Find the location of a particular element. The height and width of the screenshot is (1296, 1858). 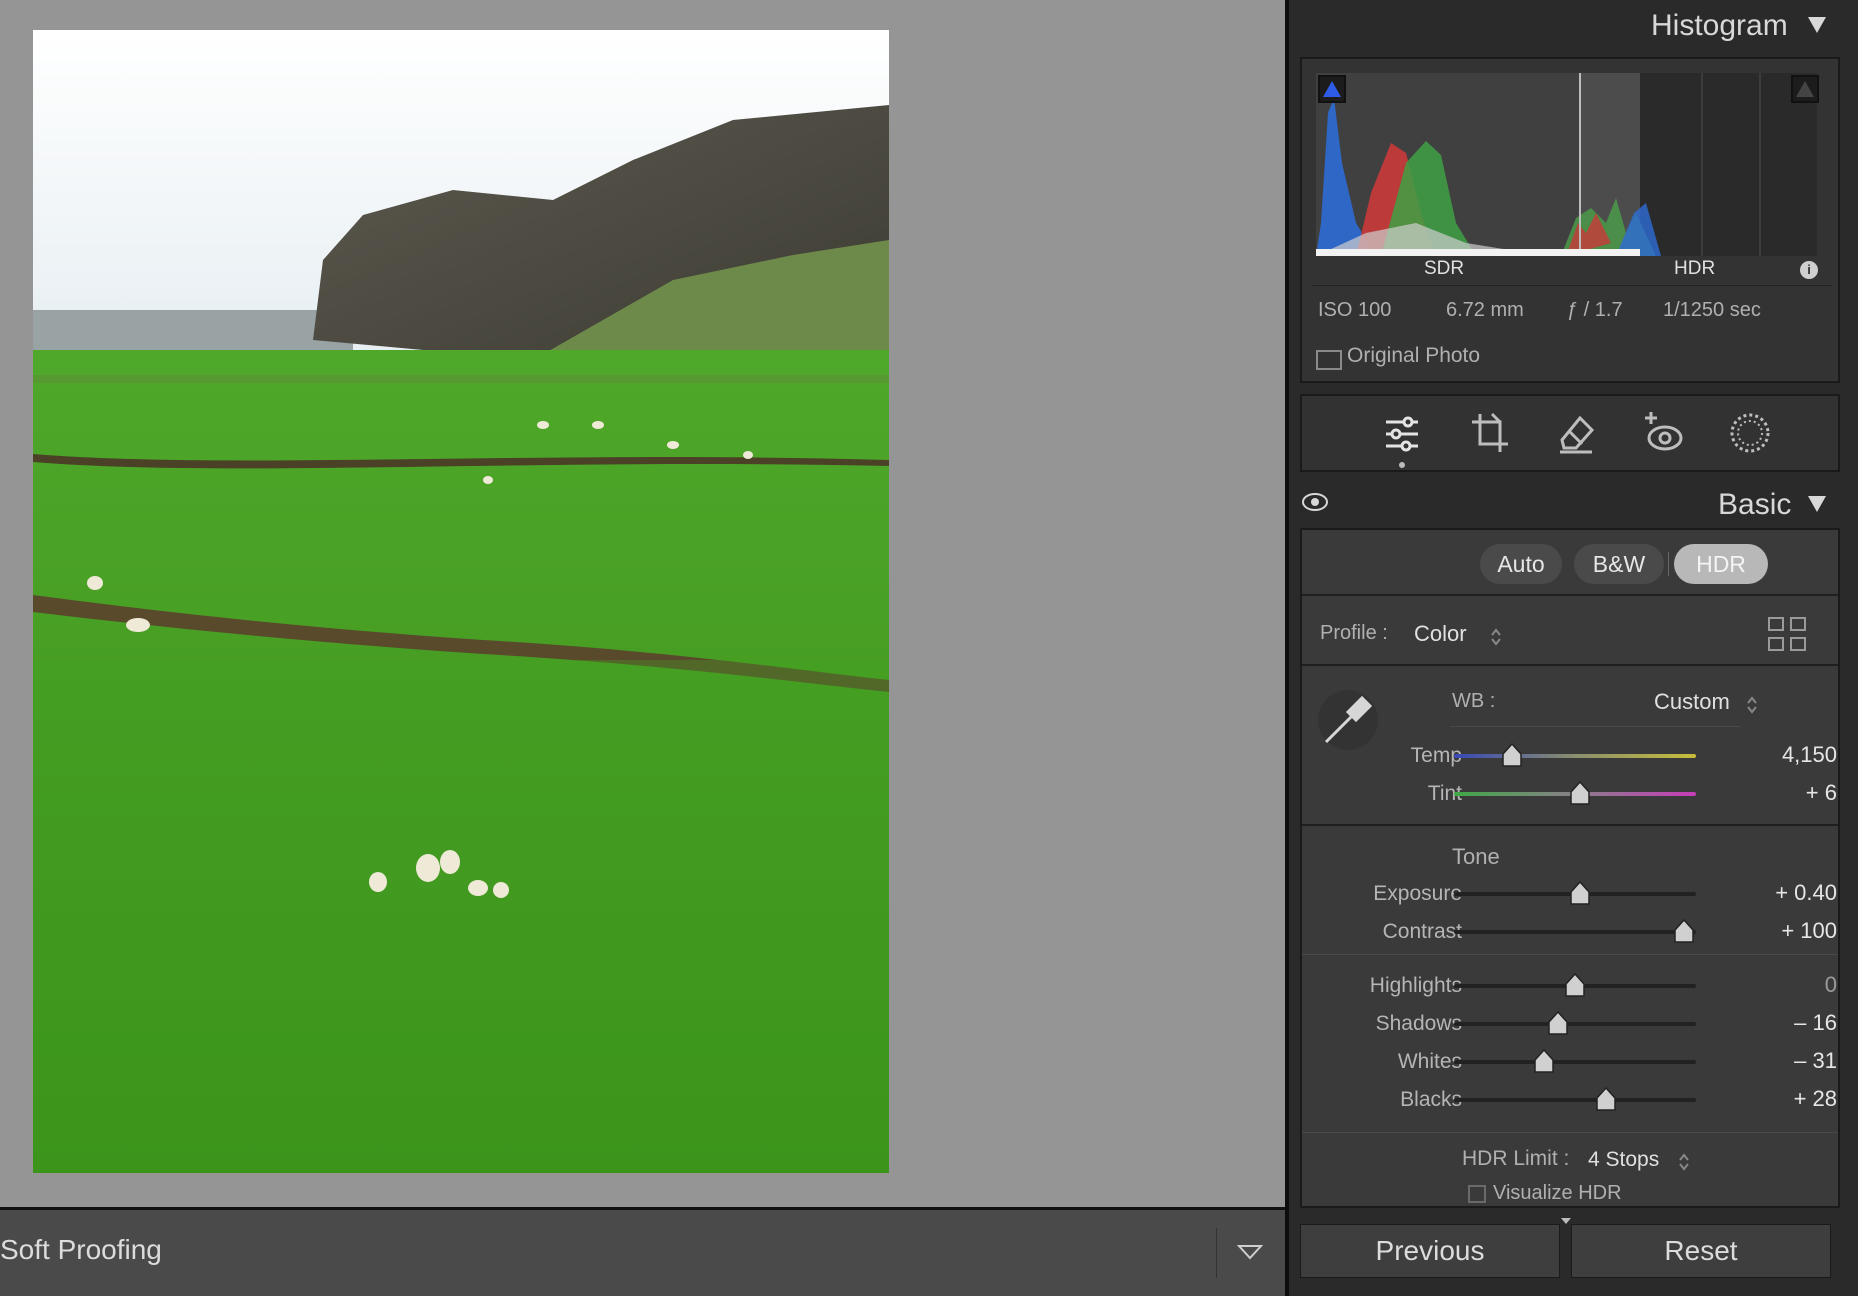

wb-stepper-icon is located at coordinates (1752, 707).